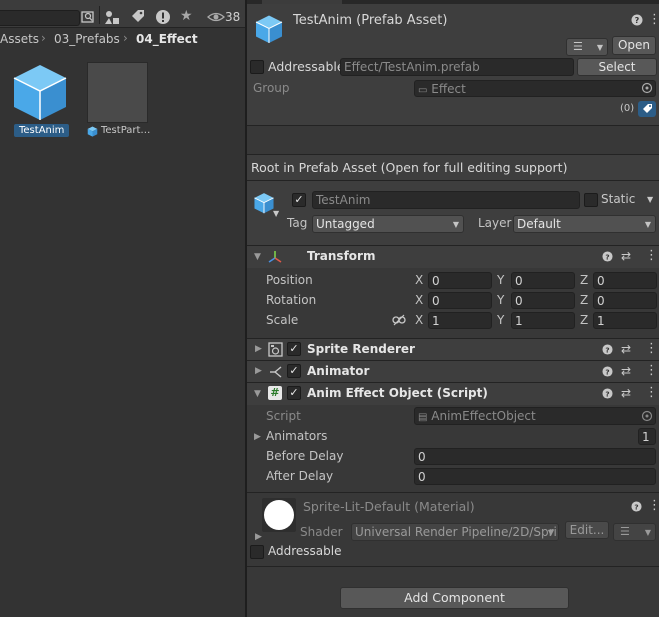 This screenshot has width=659, height=617. What do you see at coordinates (276, 213) in the screenshot?
I see `icon-dropdown-arrow: ▼` at bounding box center [276, 213].